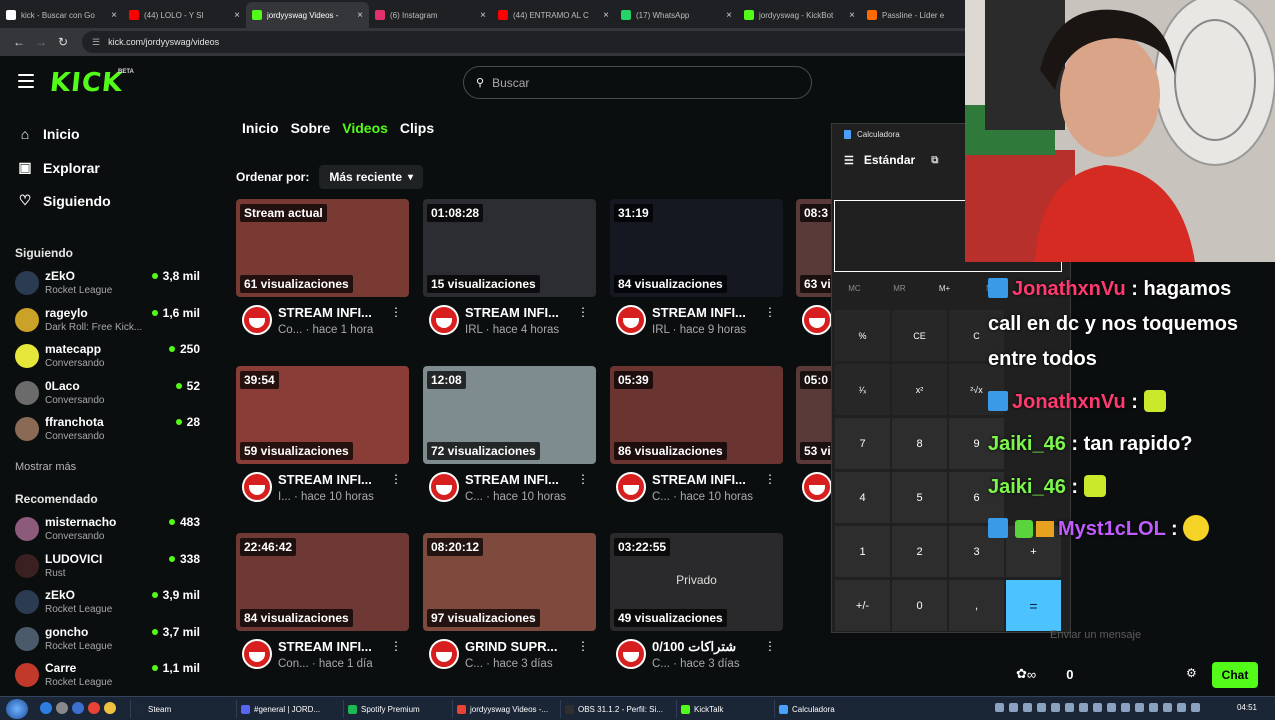  Describe the element at coordinates (365, 128) in the screenshot. I see `tab-videos: Videos` at that location.